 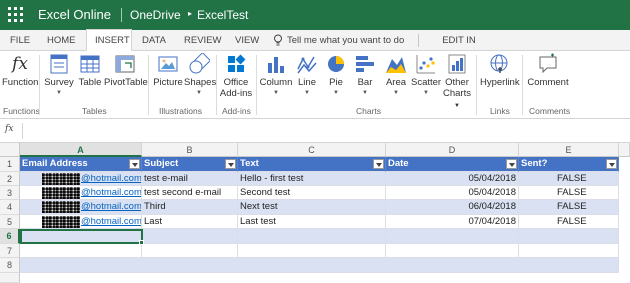 What do you see at coordinates (190, 236) in the screenshot?
I see `cell-b6` at bounding box center [190, 236].